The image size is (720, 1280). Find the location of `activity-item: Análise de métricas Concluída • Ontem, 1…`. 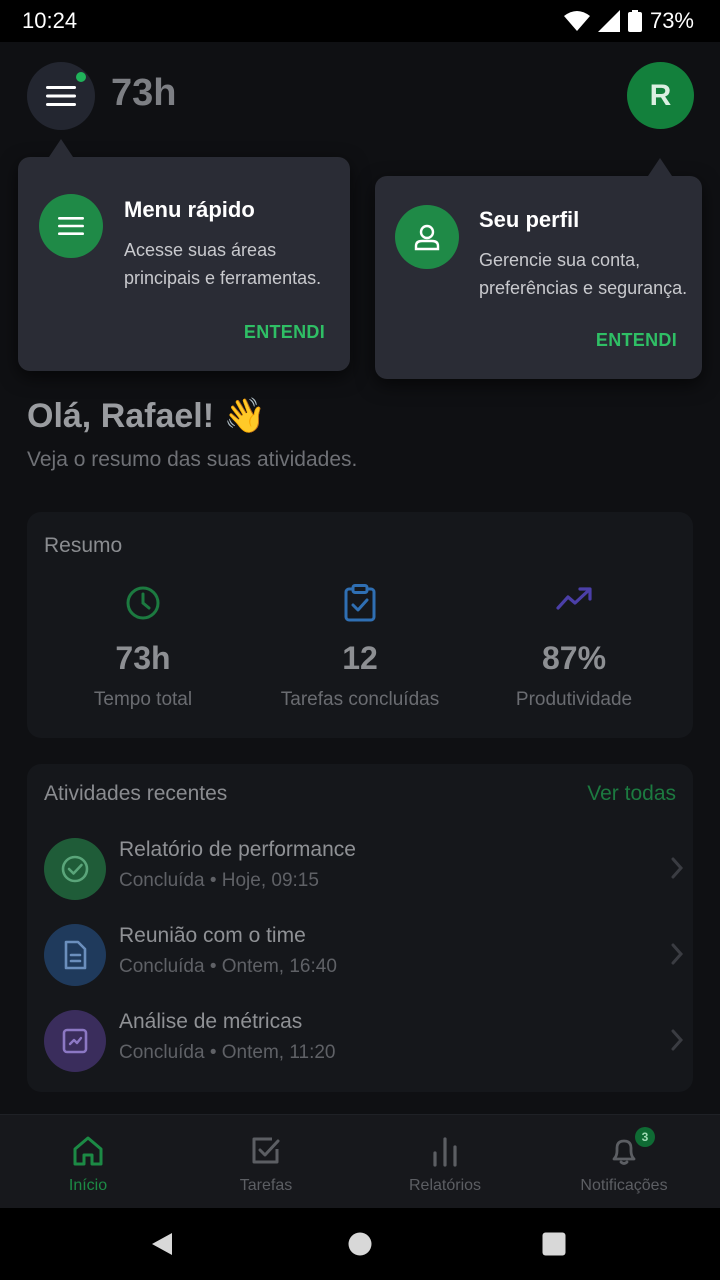

activity-item: Análise de métricas Concluída • Ontem, 1… is located at coordinates (364, 1041).